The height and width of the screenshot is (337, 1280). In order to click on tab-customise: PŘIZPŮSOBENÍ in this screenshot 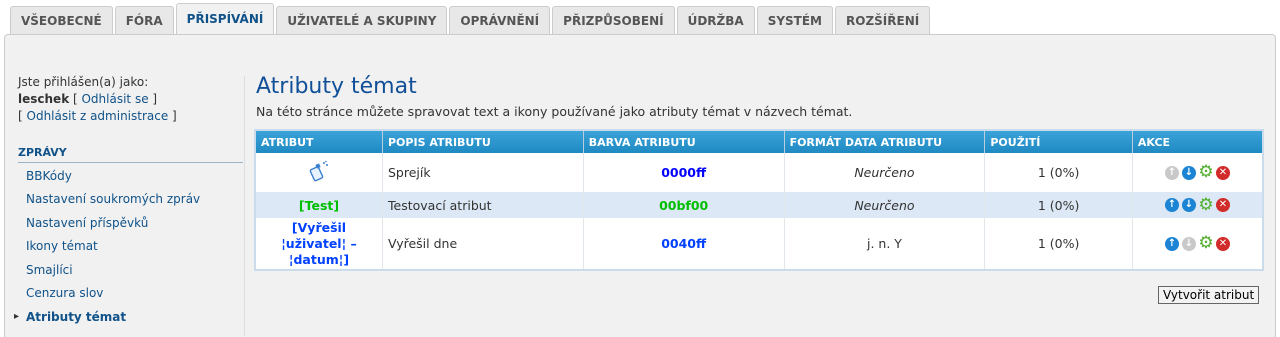, I will do `click(613, 20)`.